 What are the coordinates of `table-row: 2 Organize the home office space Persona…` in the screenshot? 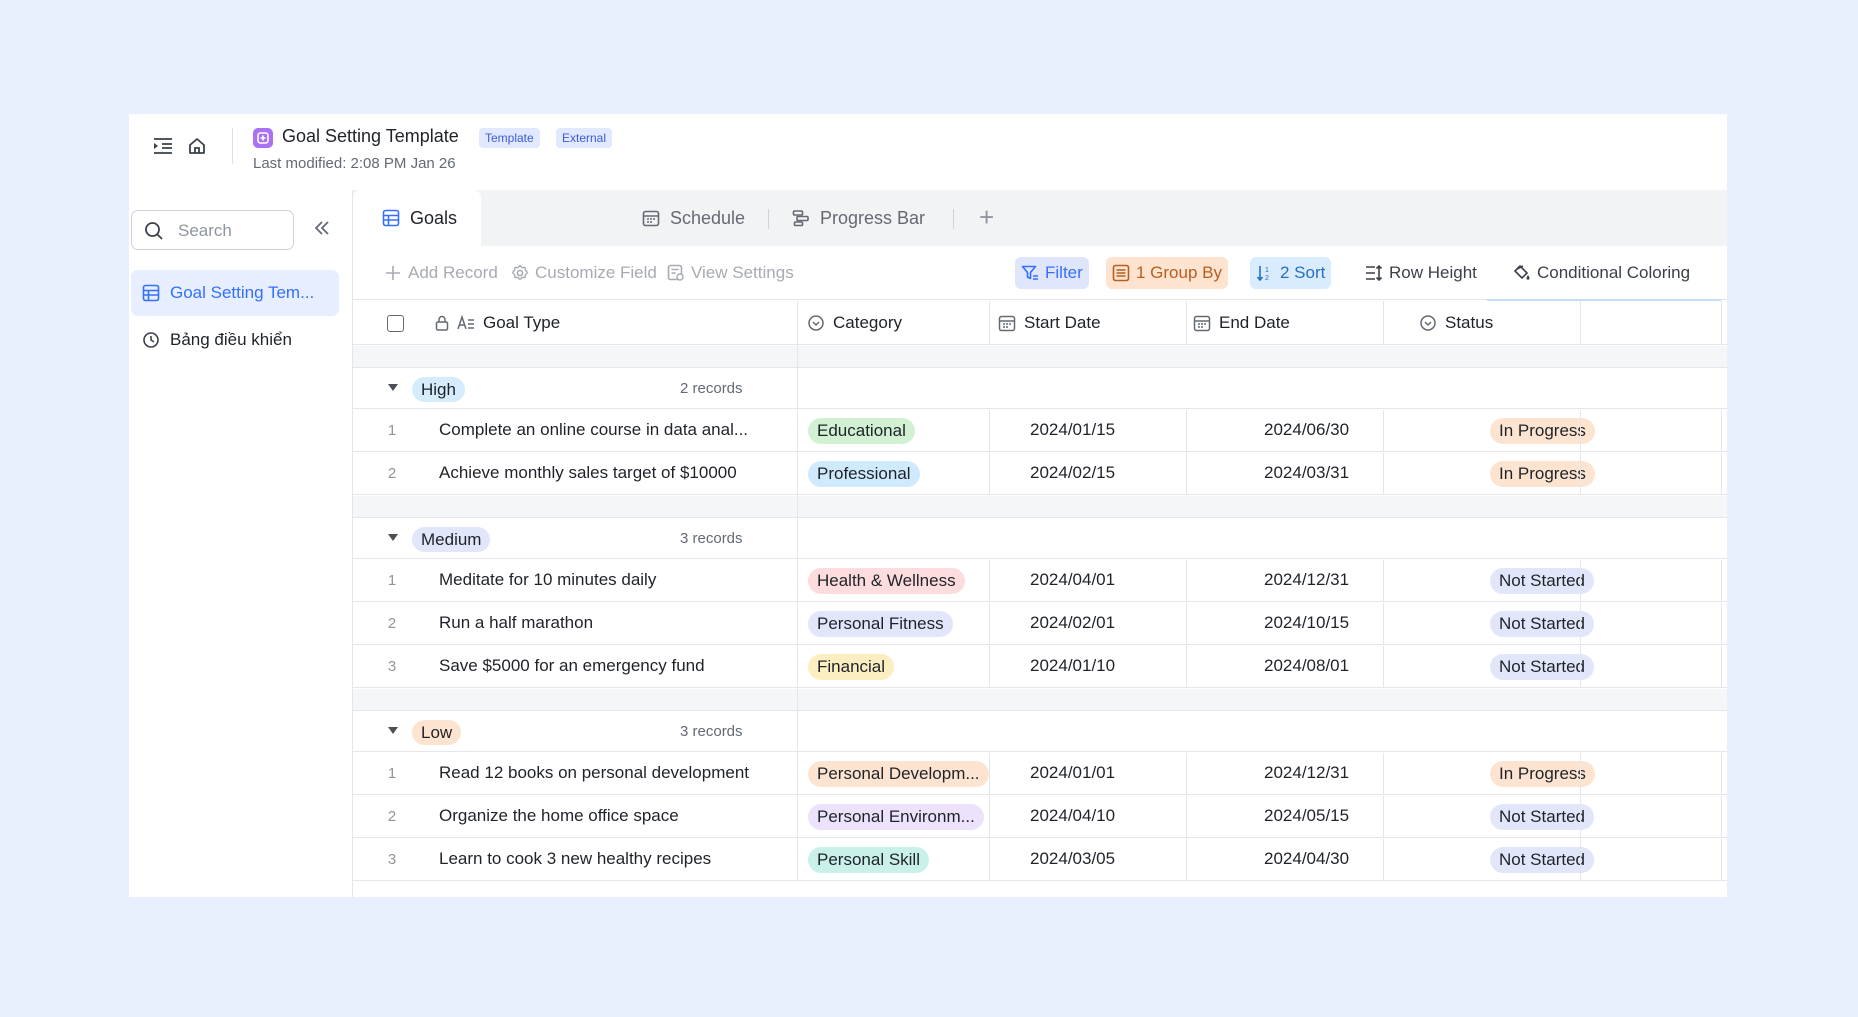 It's located at (1040, 817).